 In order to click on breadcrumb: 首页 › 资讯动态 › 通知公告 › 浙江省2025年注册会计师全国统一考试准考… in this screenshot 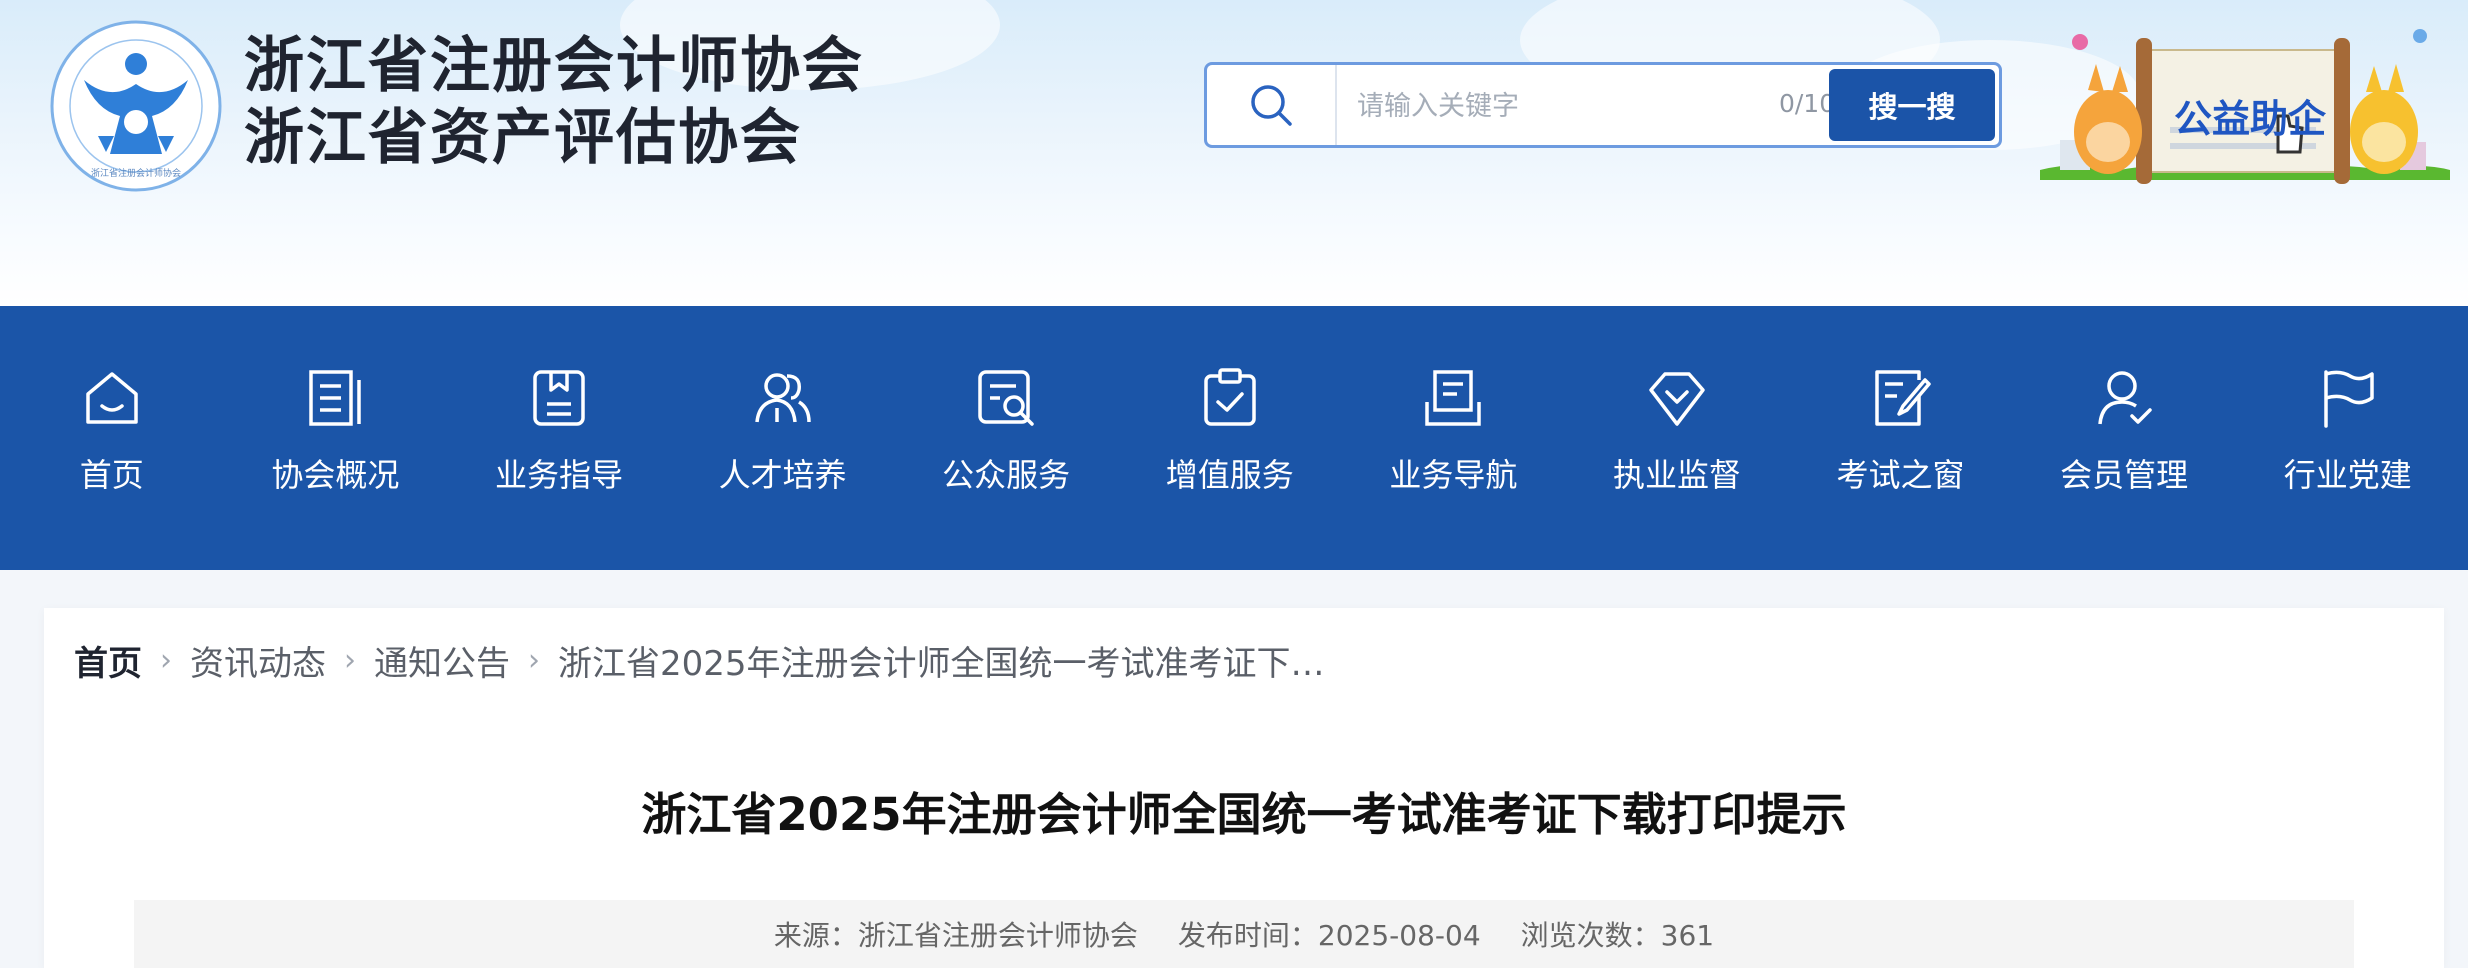, I will do `click(699, 660)`.